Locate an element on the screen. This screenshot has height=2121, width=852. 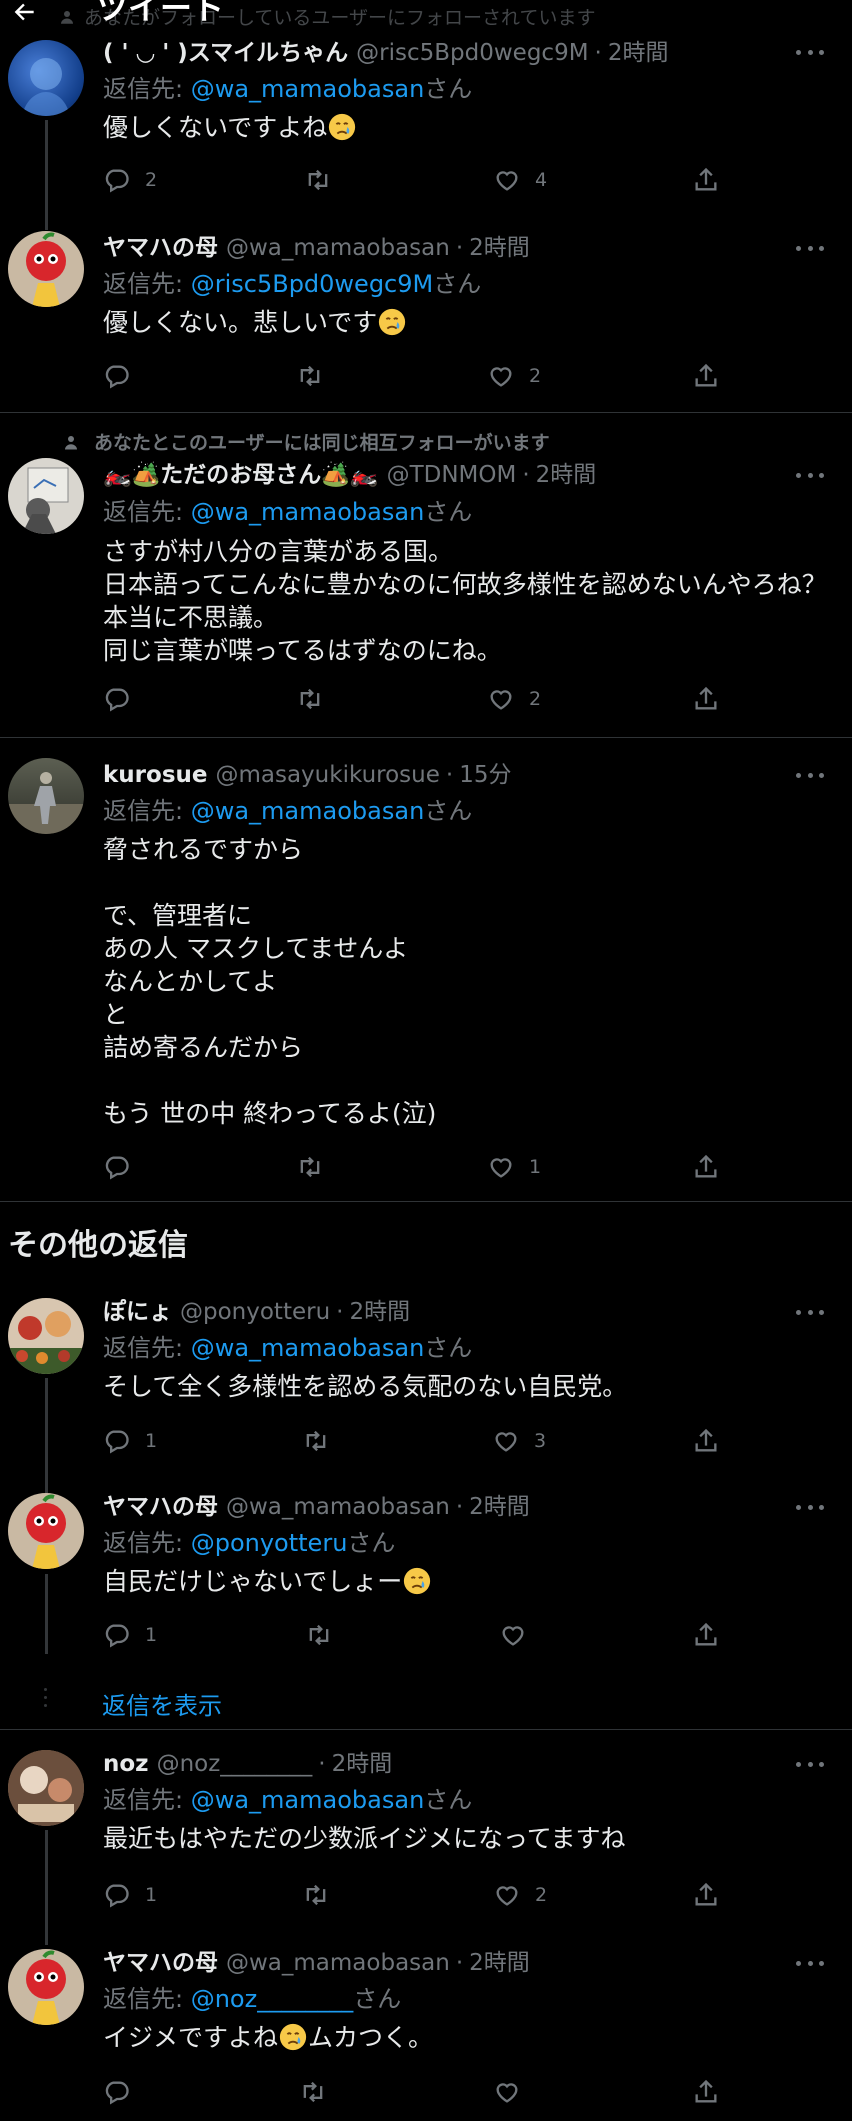
handle: @noz________ is located at coordinates (235, 1764).